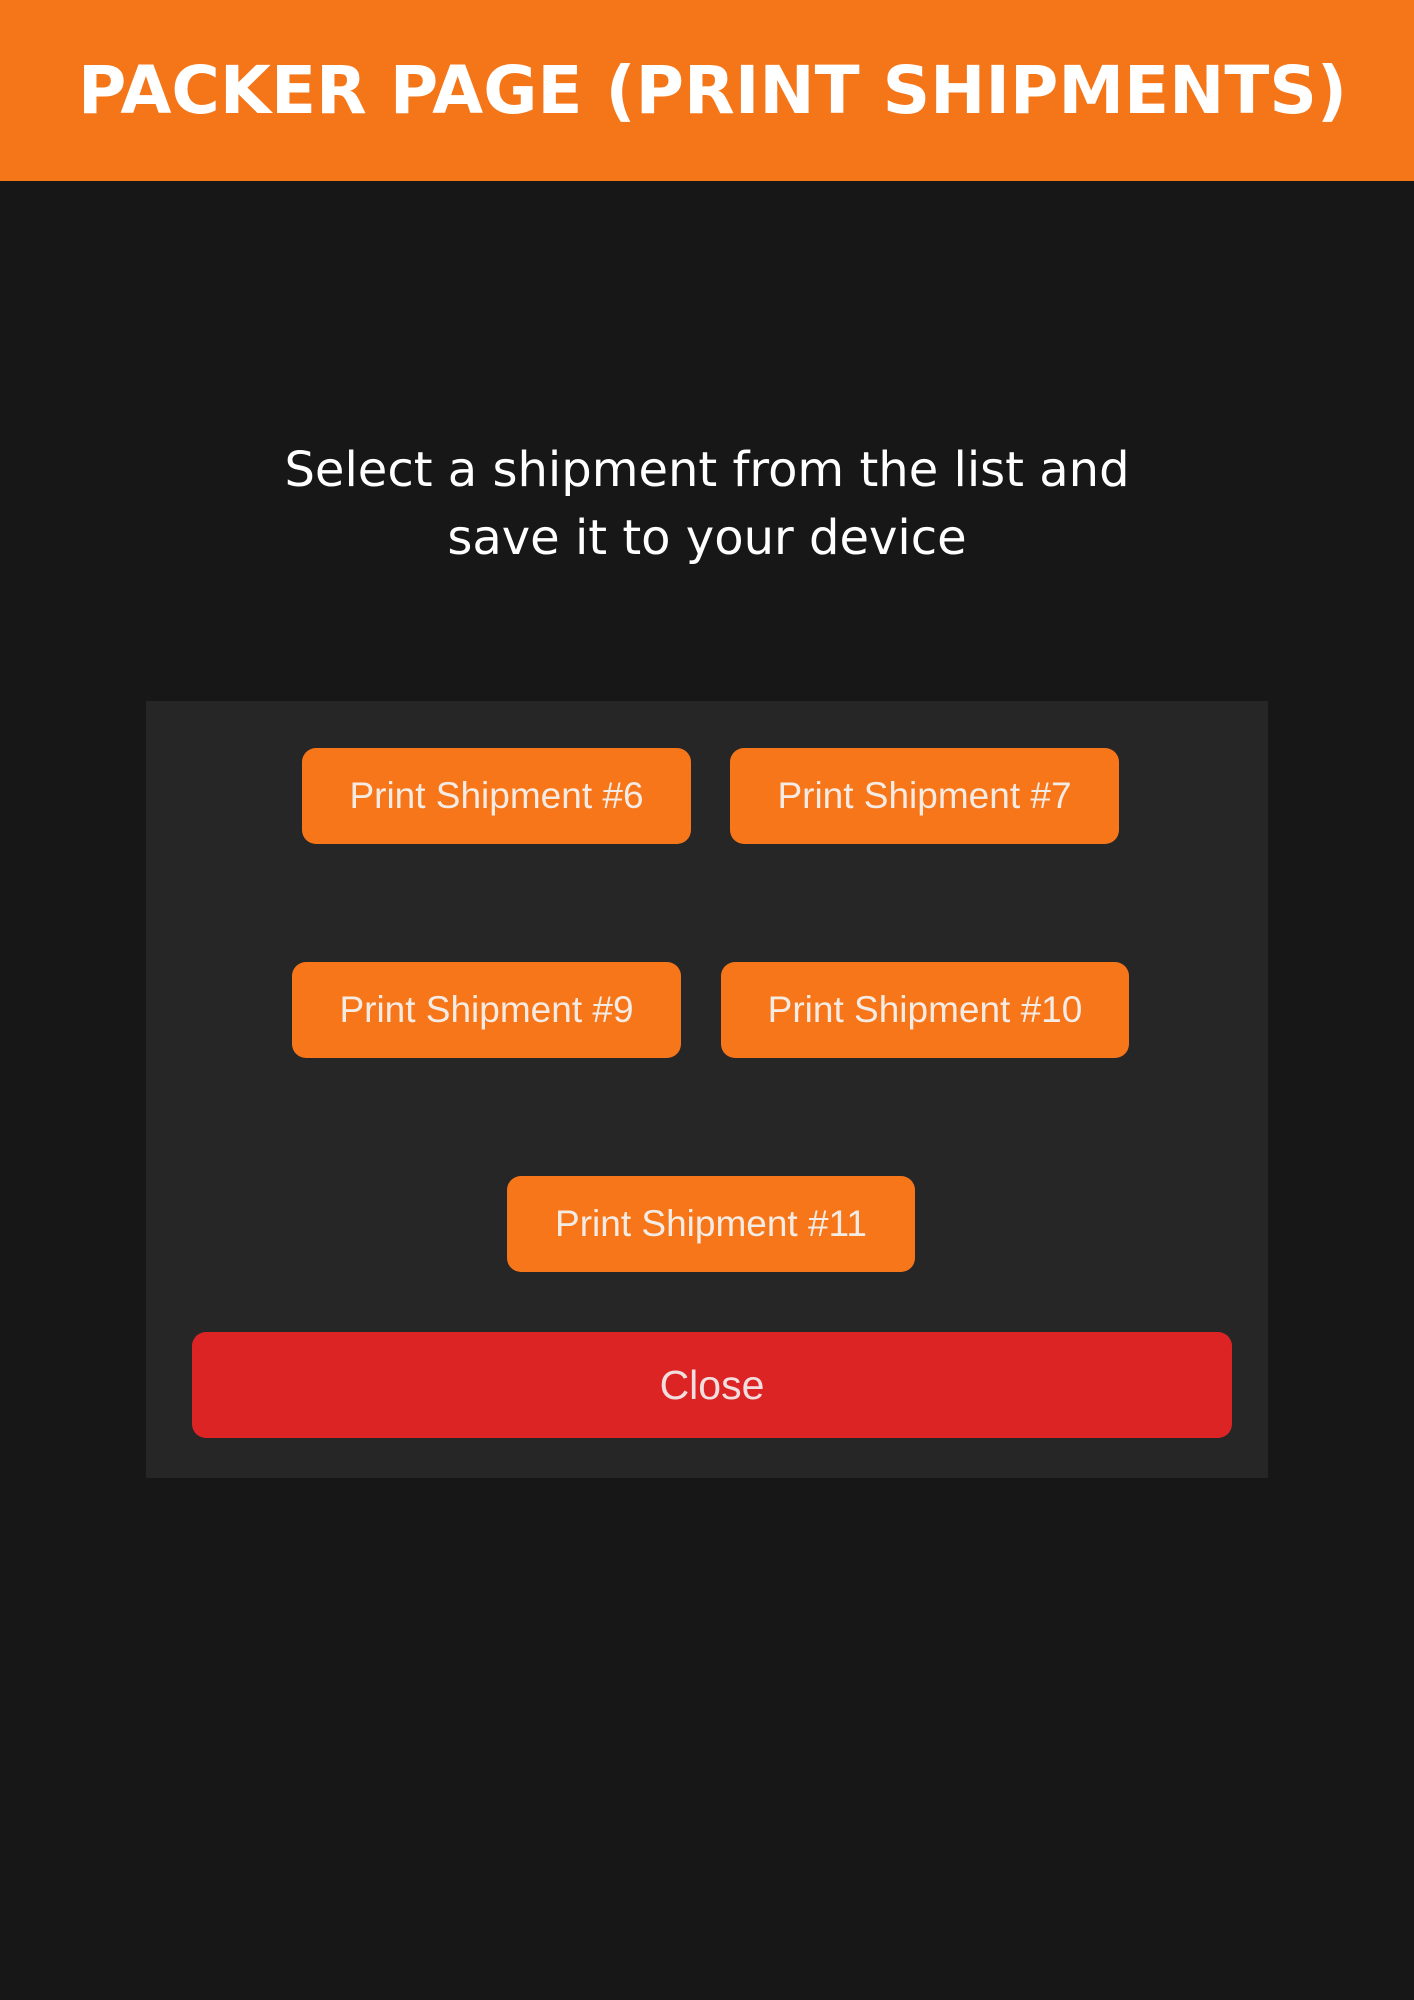  Describe the element at coordinates (924, 796) in the screenshot. I see `print-shipment-7-button: Print Shipment #7` at that location.